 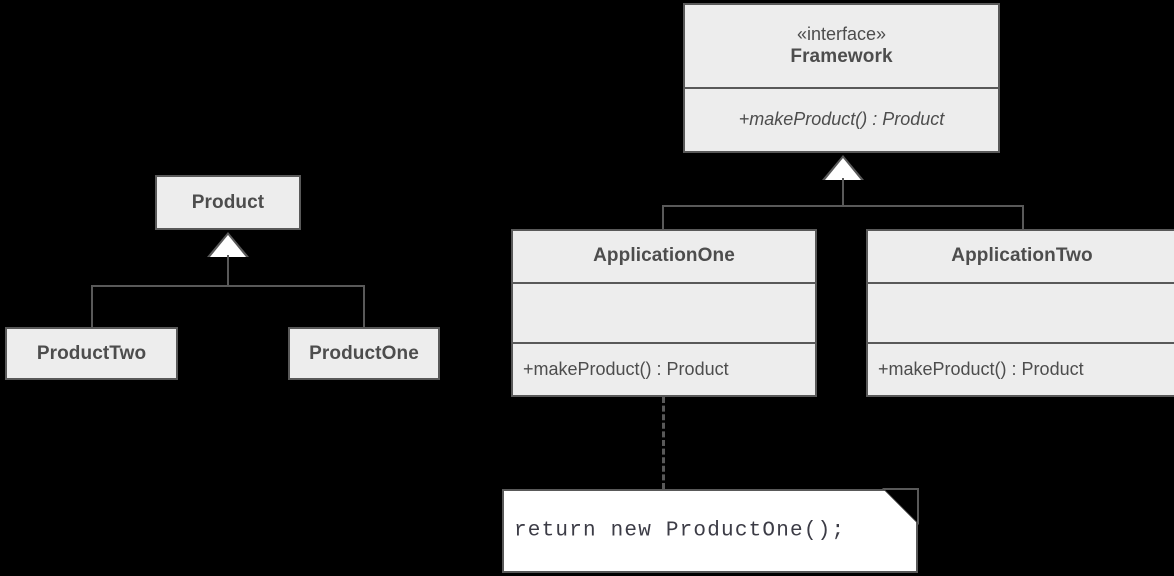 What do you see at coordinates (981, 369) in the screenshot?
I see `applicationtwo-method-label: +makeProduct() : Product` at bounding box center [981, 369].